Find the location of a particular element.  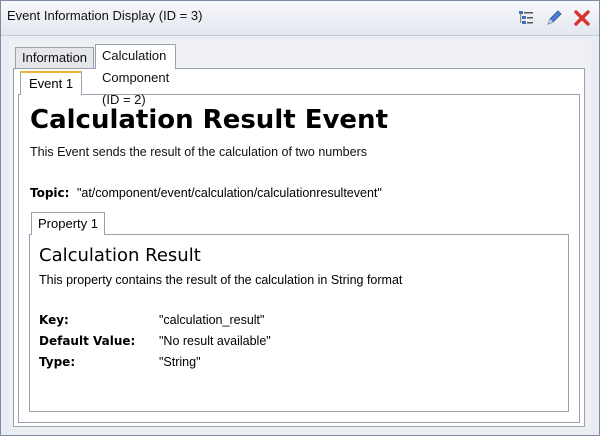

default-value-value: "No result available" is located at coordinates (215, 341).